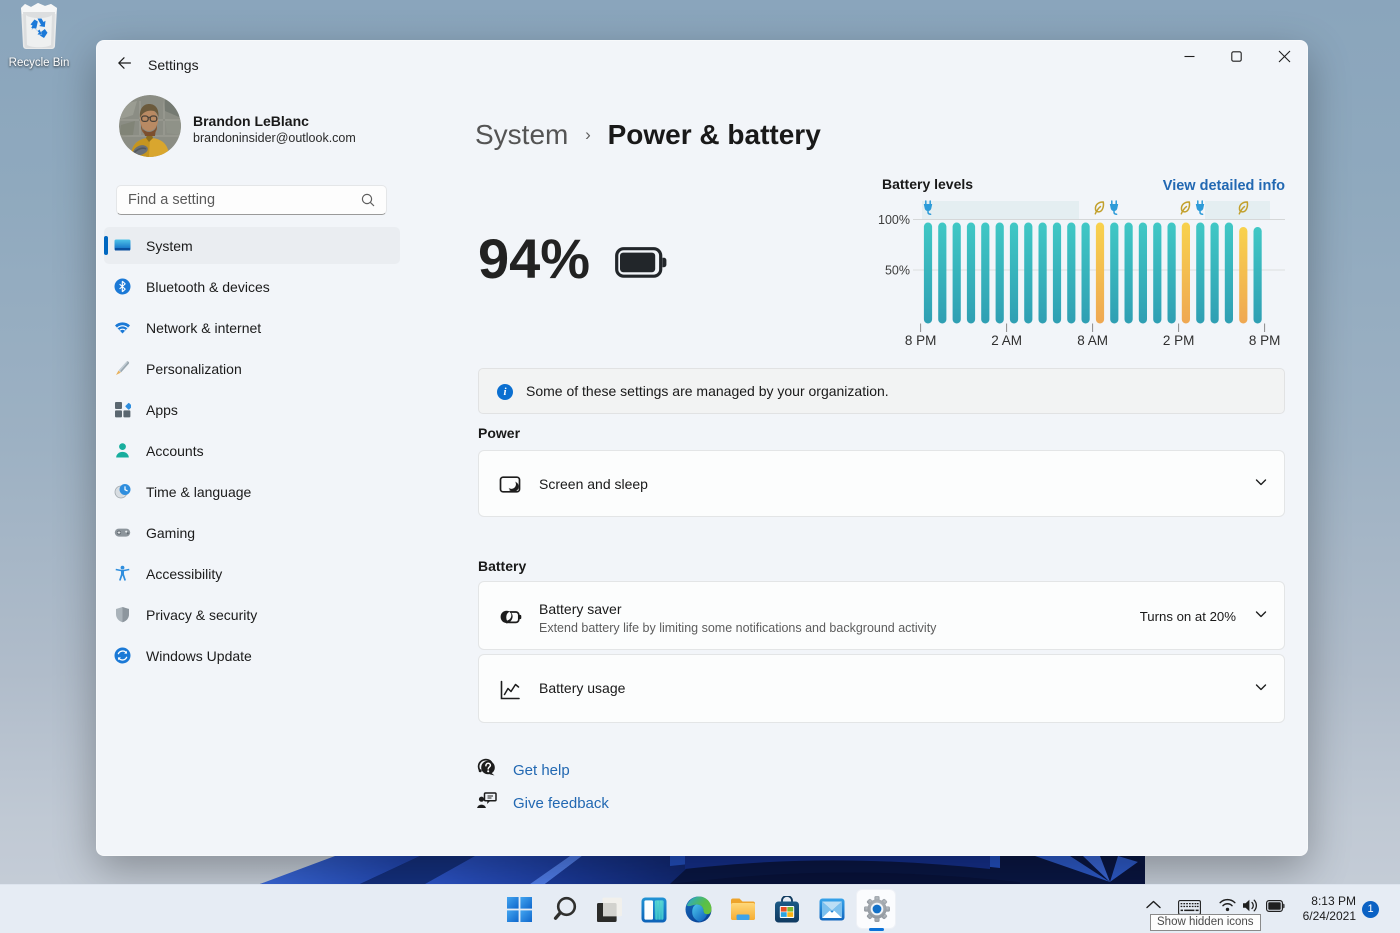  I want to click on svg-text: 8 AM, so click(1092, 340).